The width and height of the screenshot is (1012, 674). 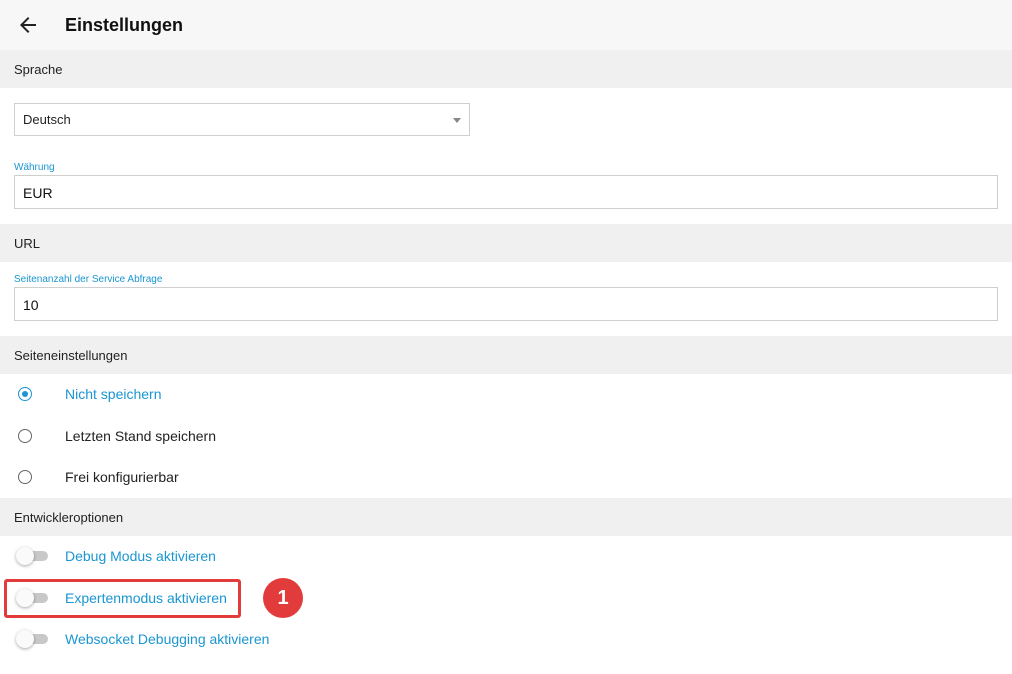 I want to click on language-select-value: Deutsch, so click(x=47, y=119).